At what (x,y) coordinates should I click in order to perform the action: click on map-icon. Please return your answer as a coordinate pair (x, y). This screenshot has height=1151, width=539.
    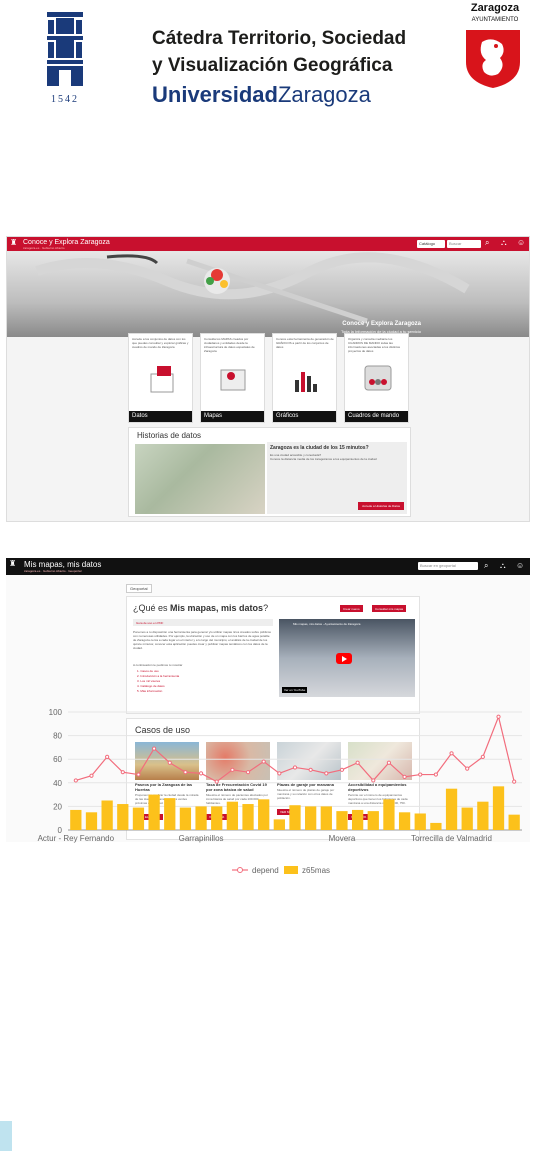
    Looking at the image, I should click on (233, 380).